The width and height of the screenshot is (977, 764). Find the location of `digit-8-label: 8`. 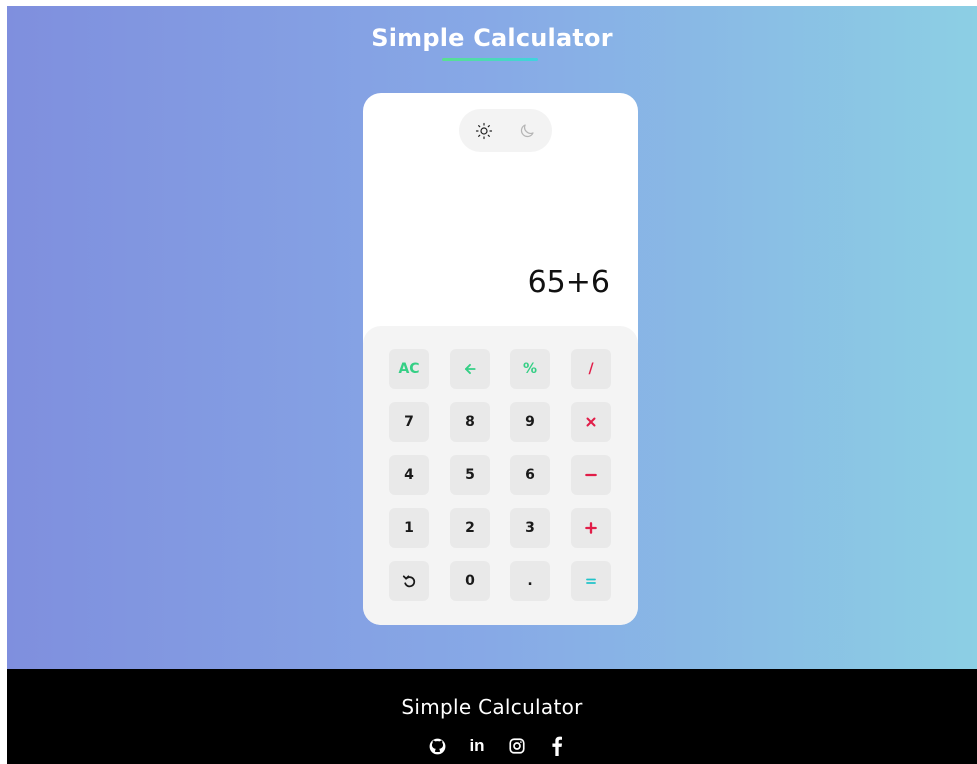

digit-8-label: 8 is located at coordinates (470, 422).